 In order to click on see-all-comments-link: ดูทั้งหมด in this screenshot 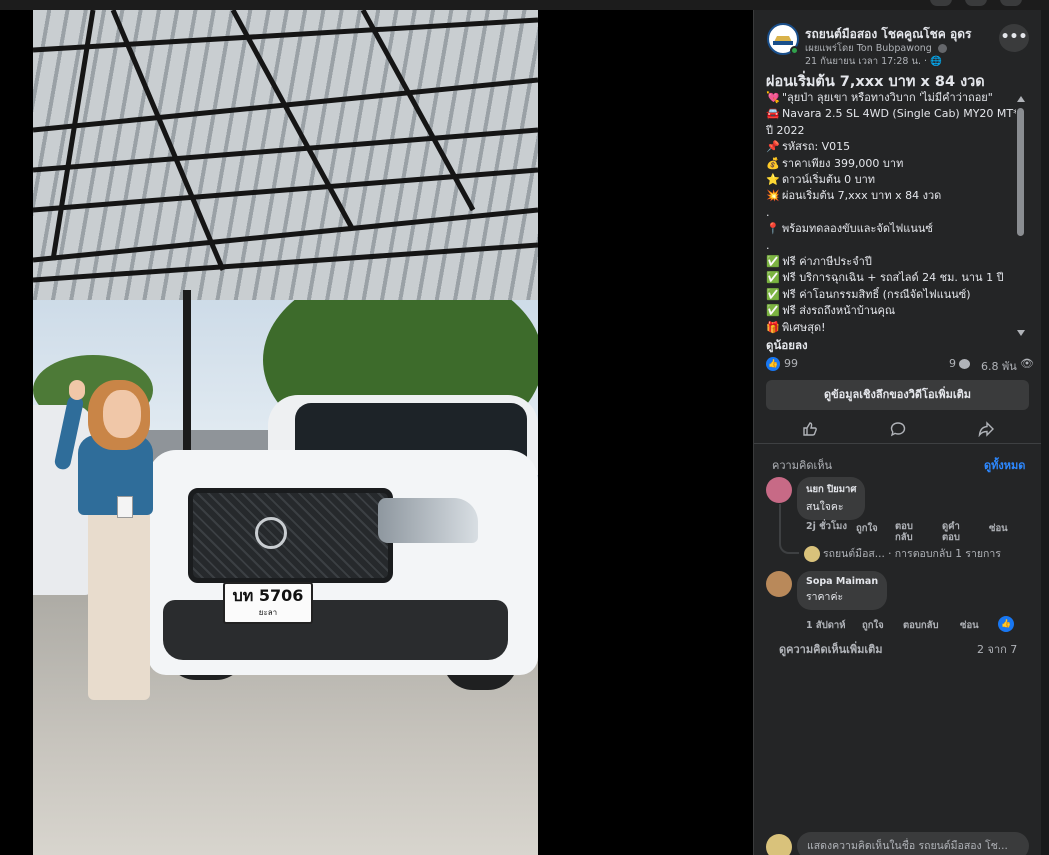, I will do `click(1004, 465)`.